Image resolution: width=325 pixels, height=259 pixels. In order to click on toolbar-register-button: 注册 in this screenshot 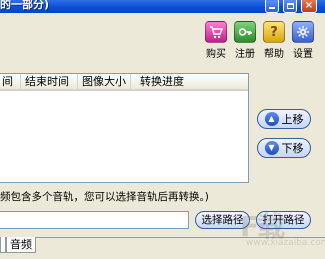, I will do `click(245, 40)`.